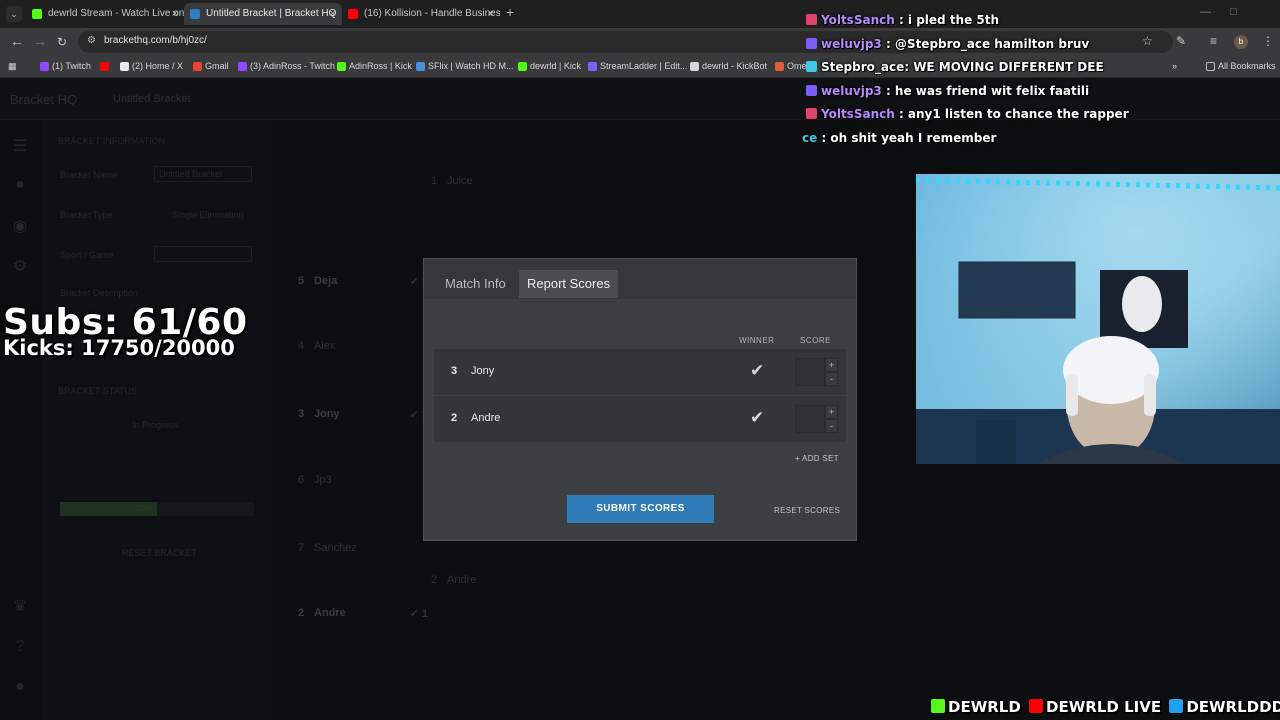 The height and width of the screenshot is (720, 1280). Describe the element at coordinates (17, 41) in the screenshot. I see `back-icon: ←` at that location.